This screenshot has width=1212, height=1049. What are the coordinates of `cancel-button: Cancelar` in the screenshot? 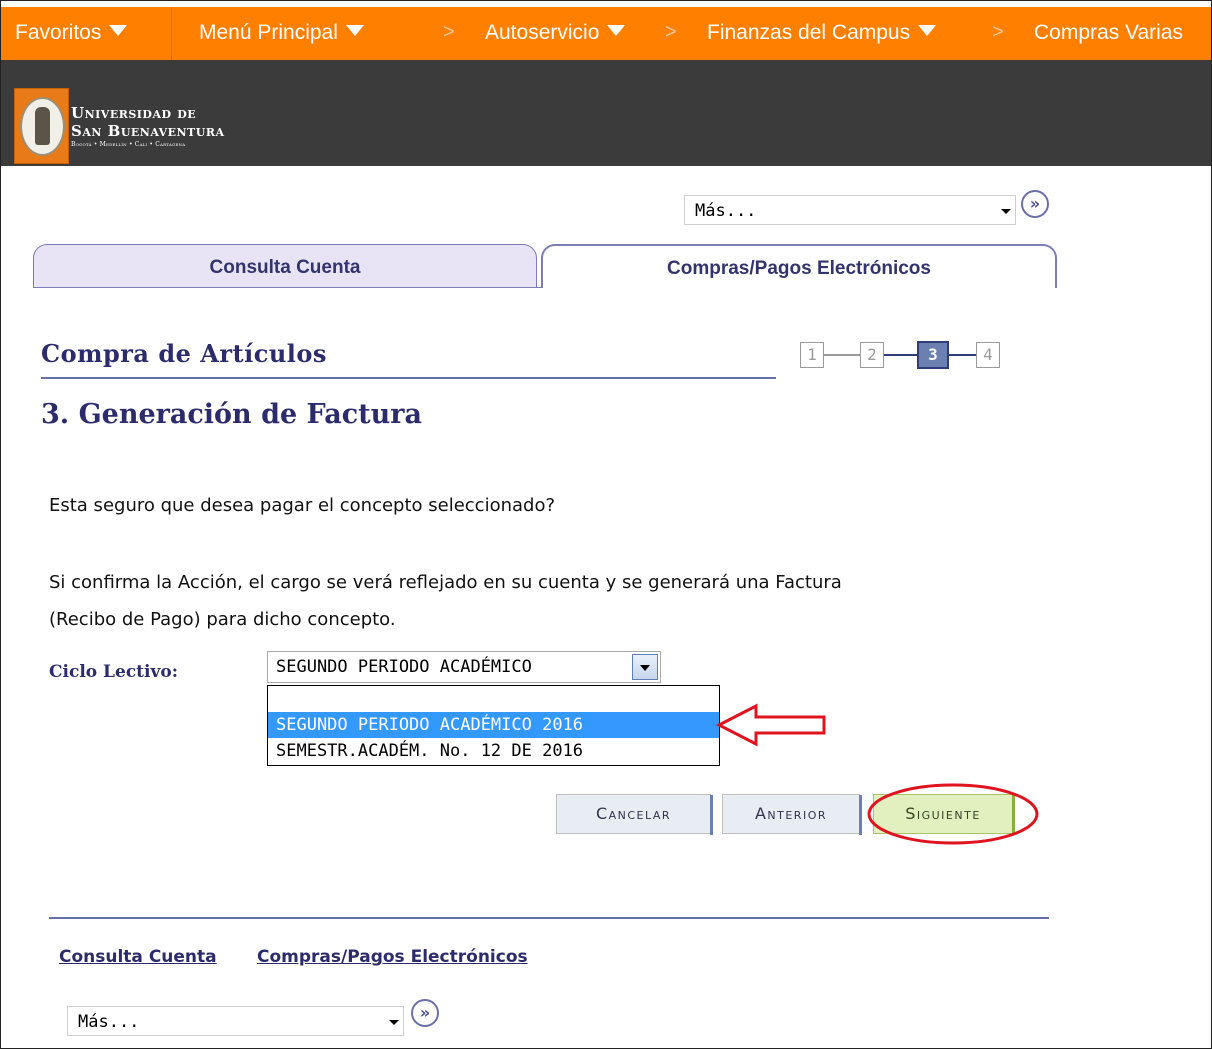 It's located at (634, 814).